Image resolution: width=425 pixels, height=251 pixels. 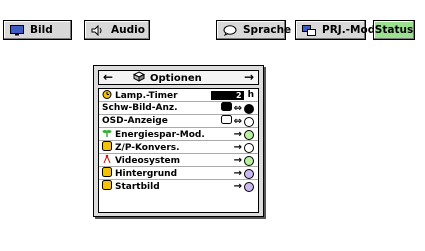 What do you see at coordinates (249, 147) in the screenshot?
I see `submenu-icon` at bounding box center [249, 147].